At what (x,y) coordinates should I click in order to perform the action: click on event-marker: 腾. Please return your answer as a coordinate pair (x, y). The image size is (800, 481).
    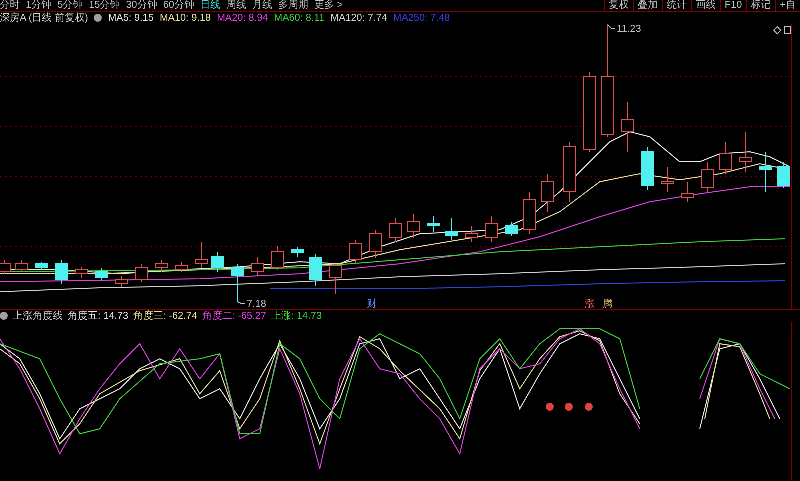
    Looking at the image, I should click on (608, 304).